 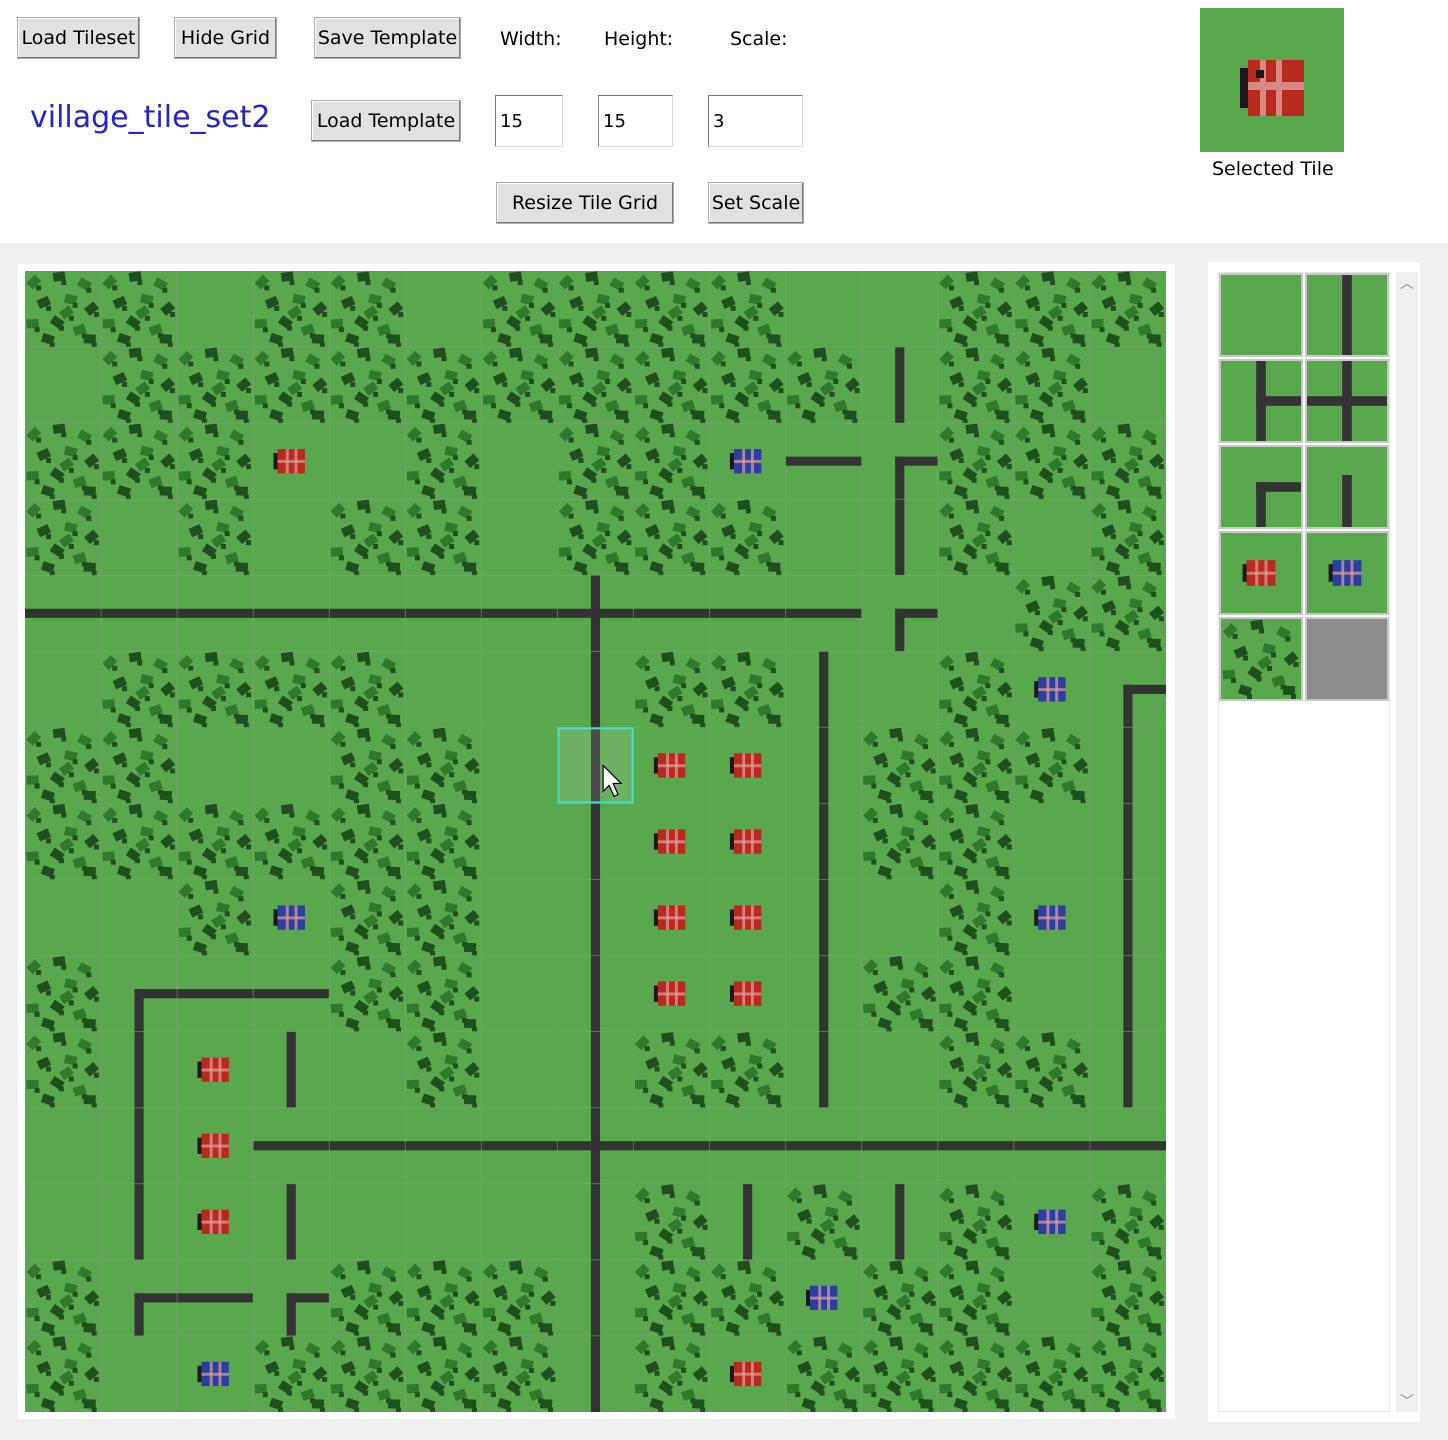 I want to click on palette-tile-road-t, so click(x=1261, y=401).